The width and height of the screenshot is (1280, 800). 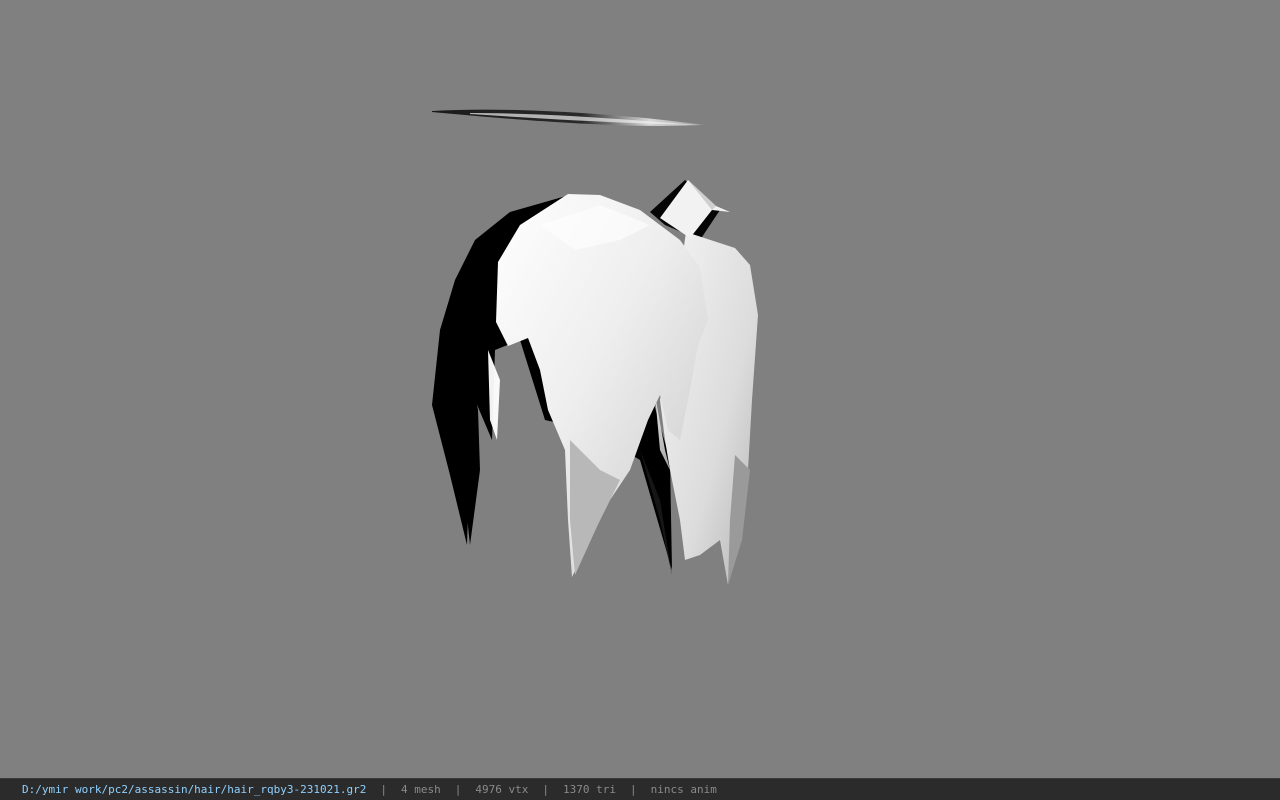 What do you see at coordinates (568, 117) in the screenshot?
I see `halo-mesh` at bounding box center [568, 117].